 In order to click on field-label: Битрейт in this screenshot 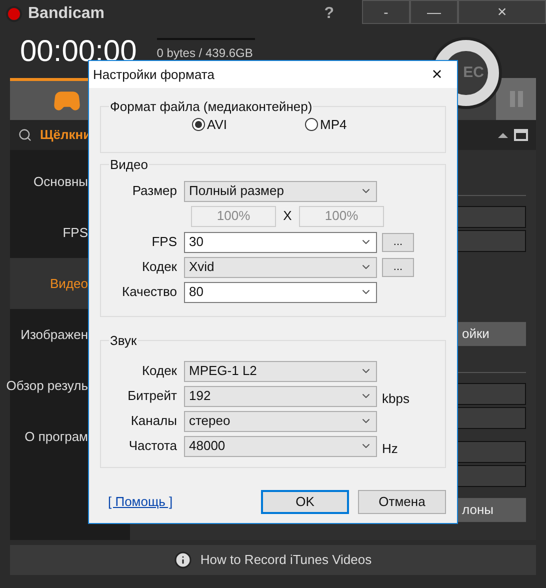, I will do `click(152, 396)`.